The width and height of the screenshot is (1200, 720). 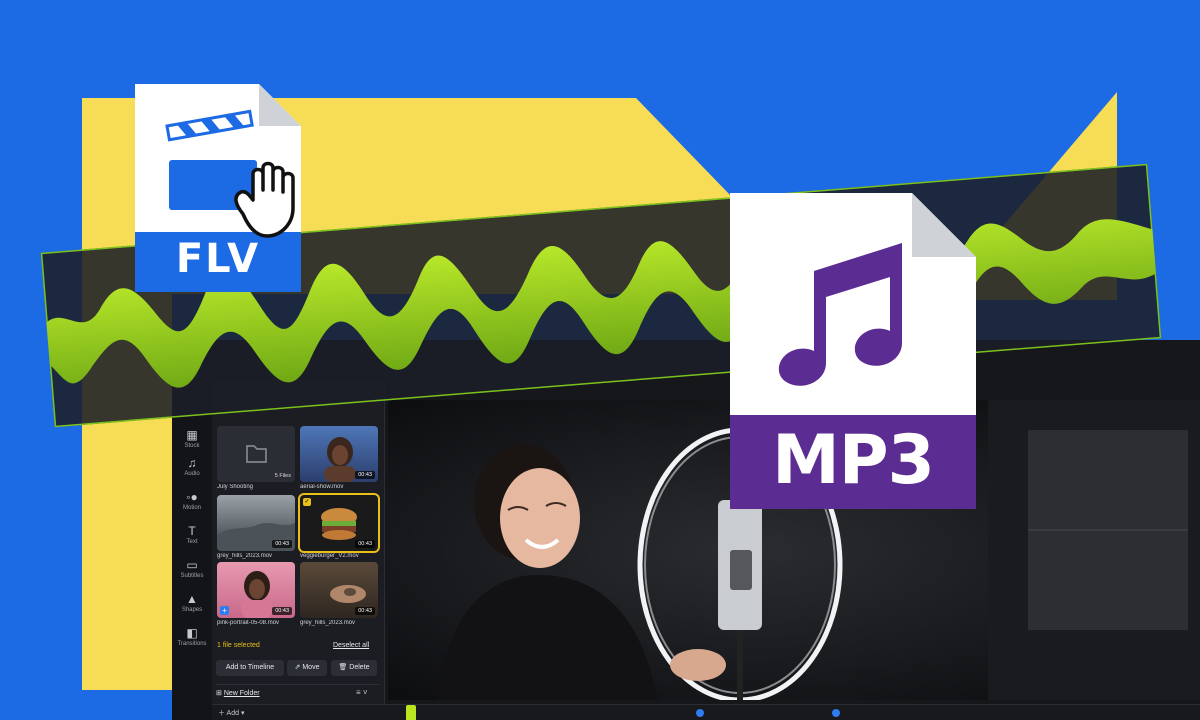 I want to click on rail-item-subtitles: ▭ Subtitles, so click(x=192, y=568).